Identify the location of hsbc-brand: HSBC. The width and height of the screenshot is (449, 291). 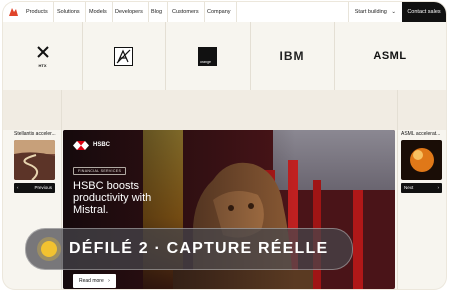
(91, 145).